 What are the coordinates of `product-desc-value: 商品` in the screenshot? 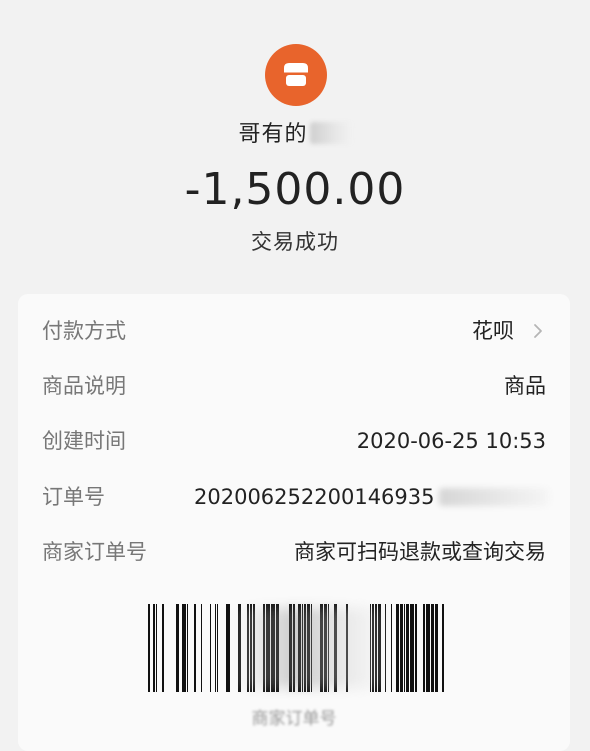 It's located at (525, 386).